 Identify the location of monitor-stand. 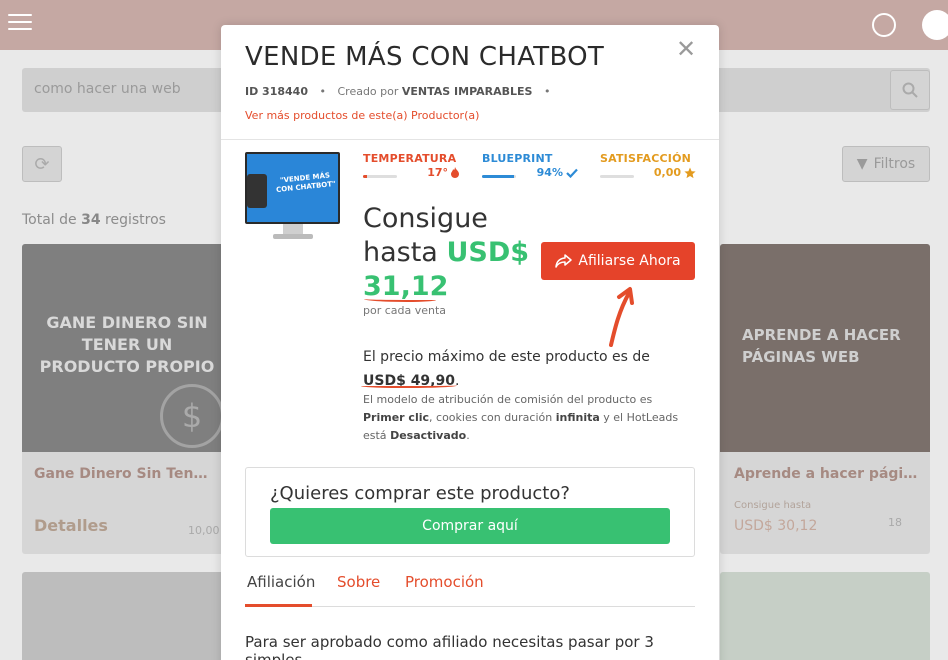
(293, 229).